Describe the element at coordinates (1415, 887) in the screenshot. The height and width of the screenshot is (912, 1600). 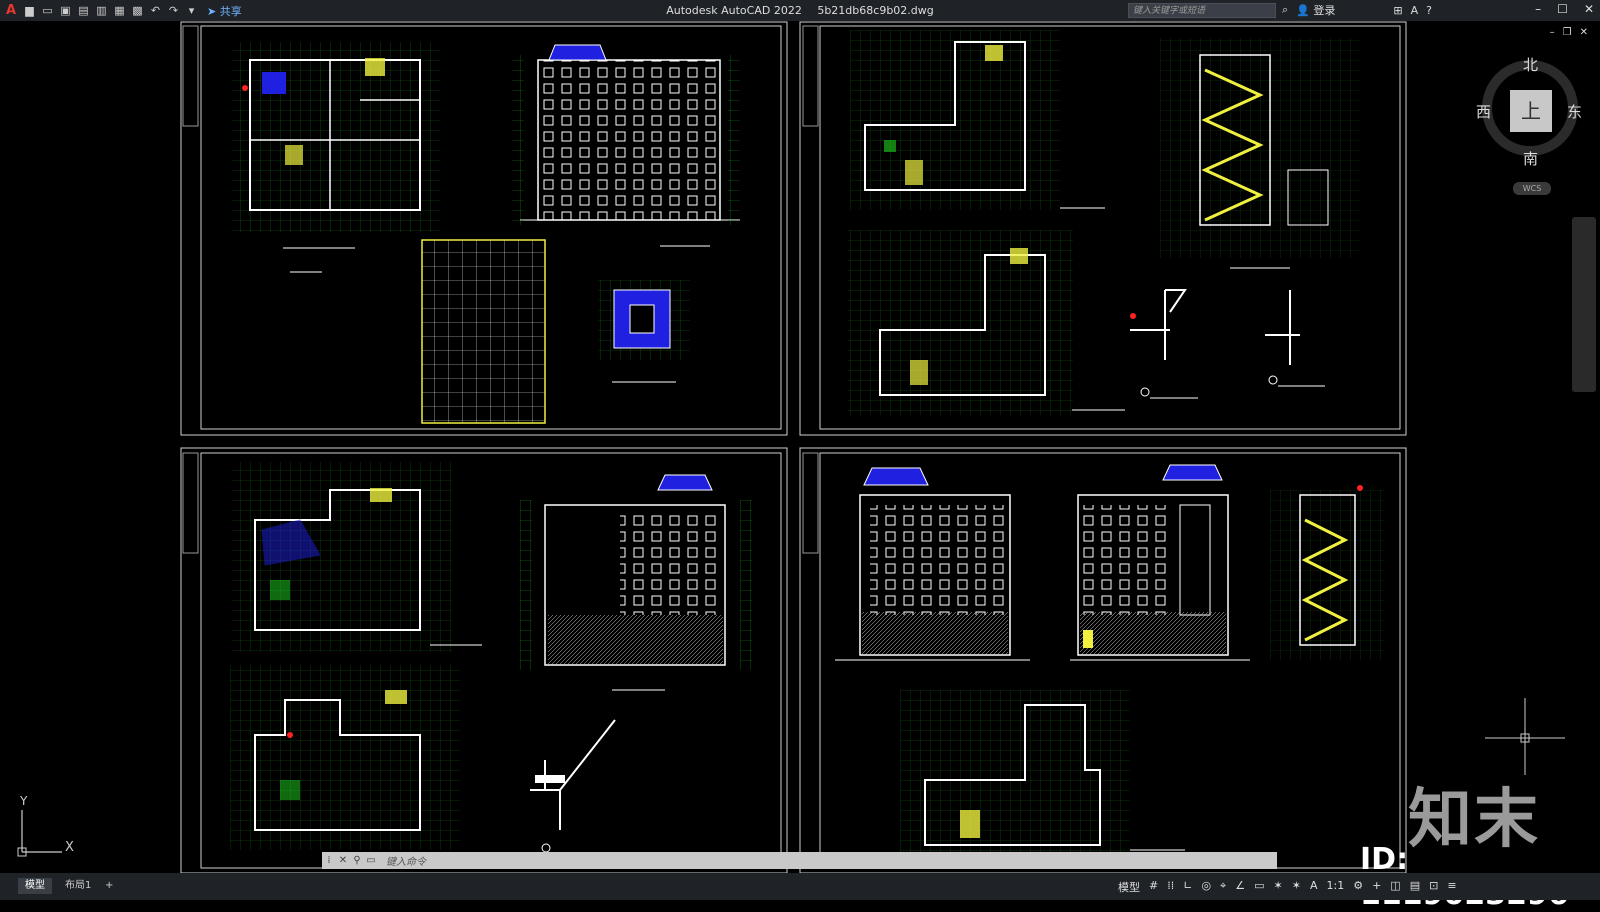
I see `hardware-accel-icon: ▤` at that location.